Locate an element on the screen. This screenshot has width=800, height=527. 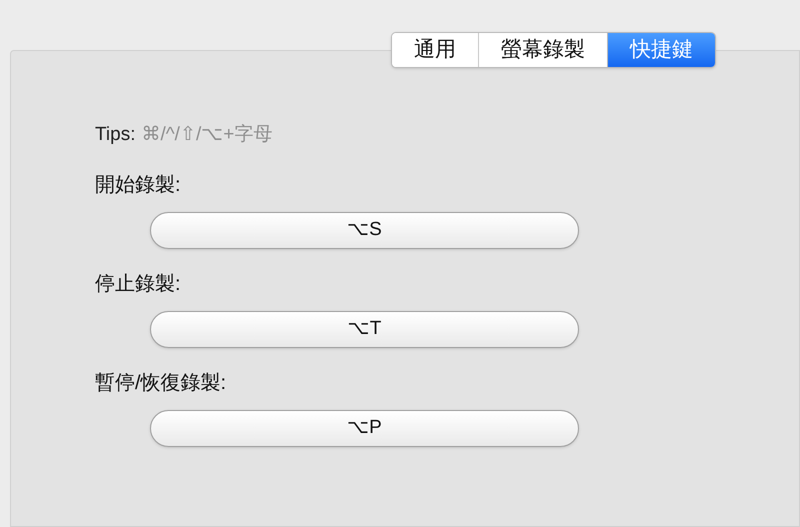
tips-text: ⌘/^/⇧/⌥+字母 is located at coordinates (206, 135).